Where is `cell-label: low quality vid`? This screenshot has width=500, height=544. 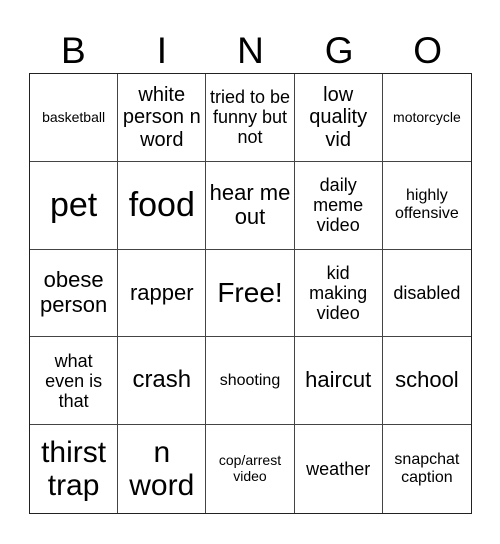
cell-label: low quality vid is located at coordinates (338, 117).